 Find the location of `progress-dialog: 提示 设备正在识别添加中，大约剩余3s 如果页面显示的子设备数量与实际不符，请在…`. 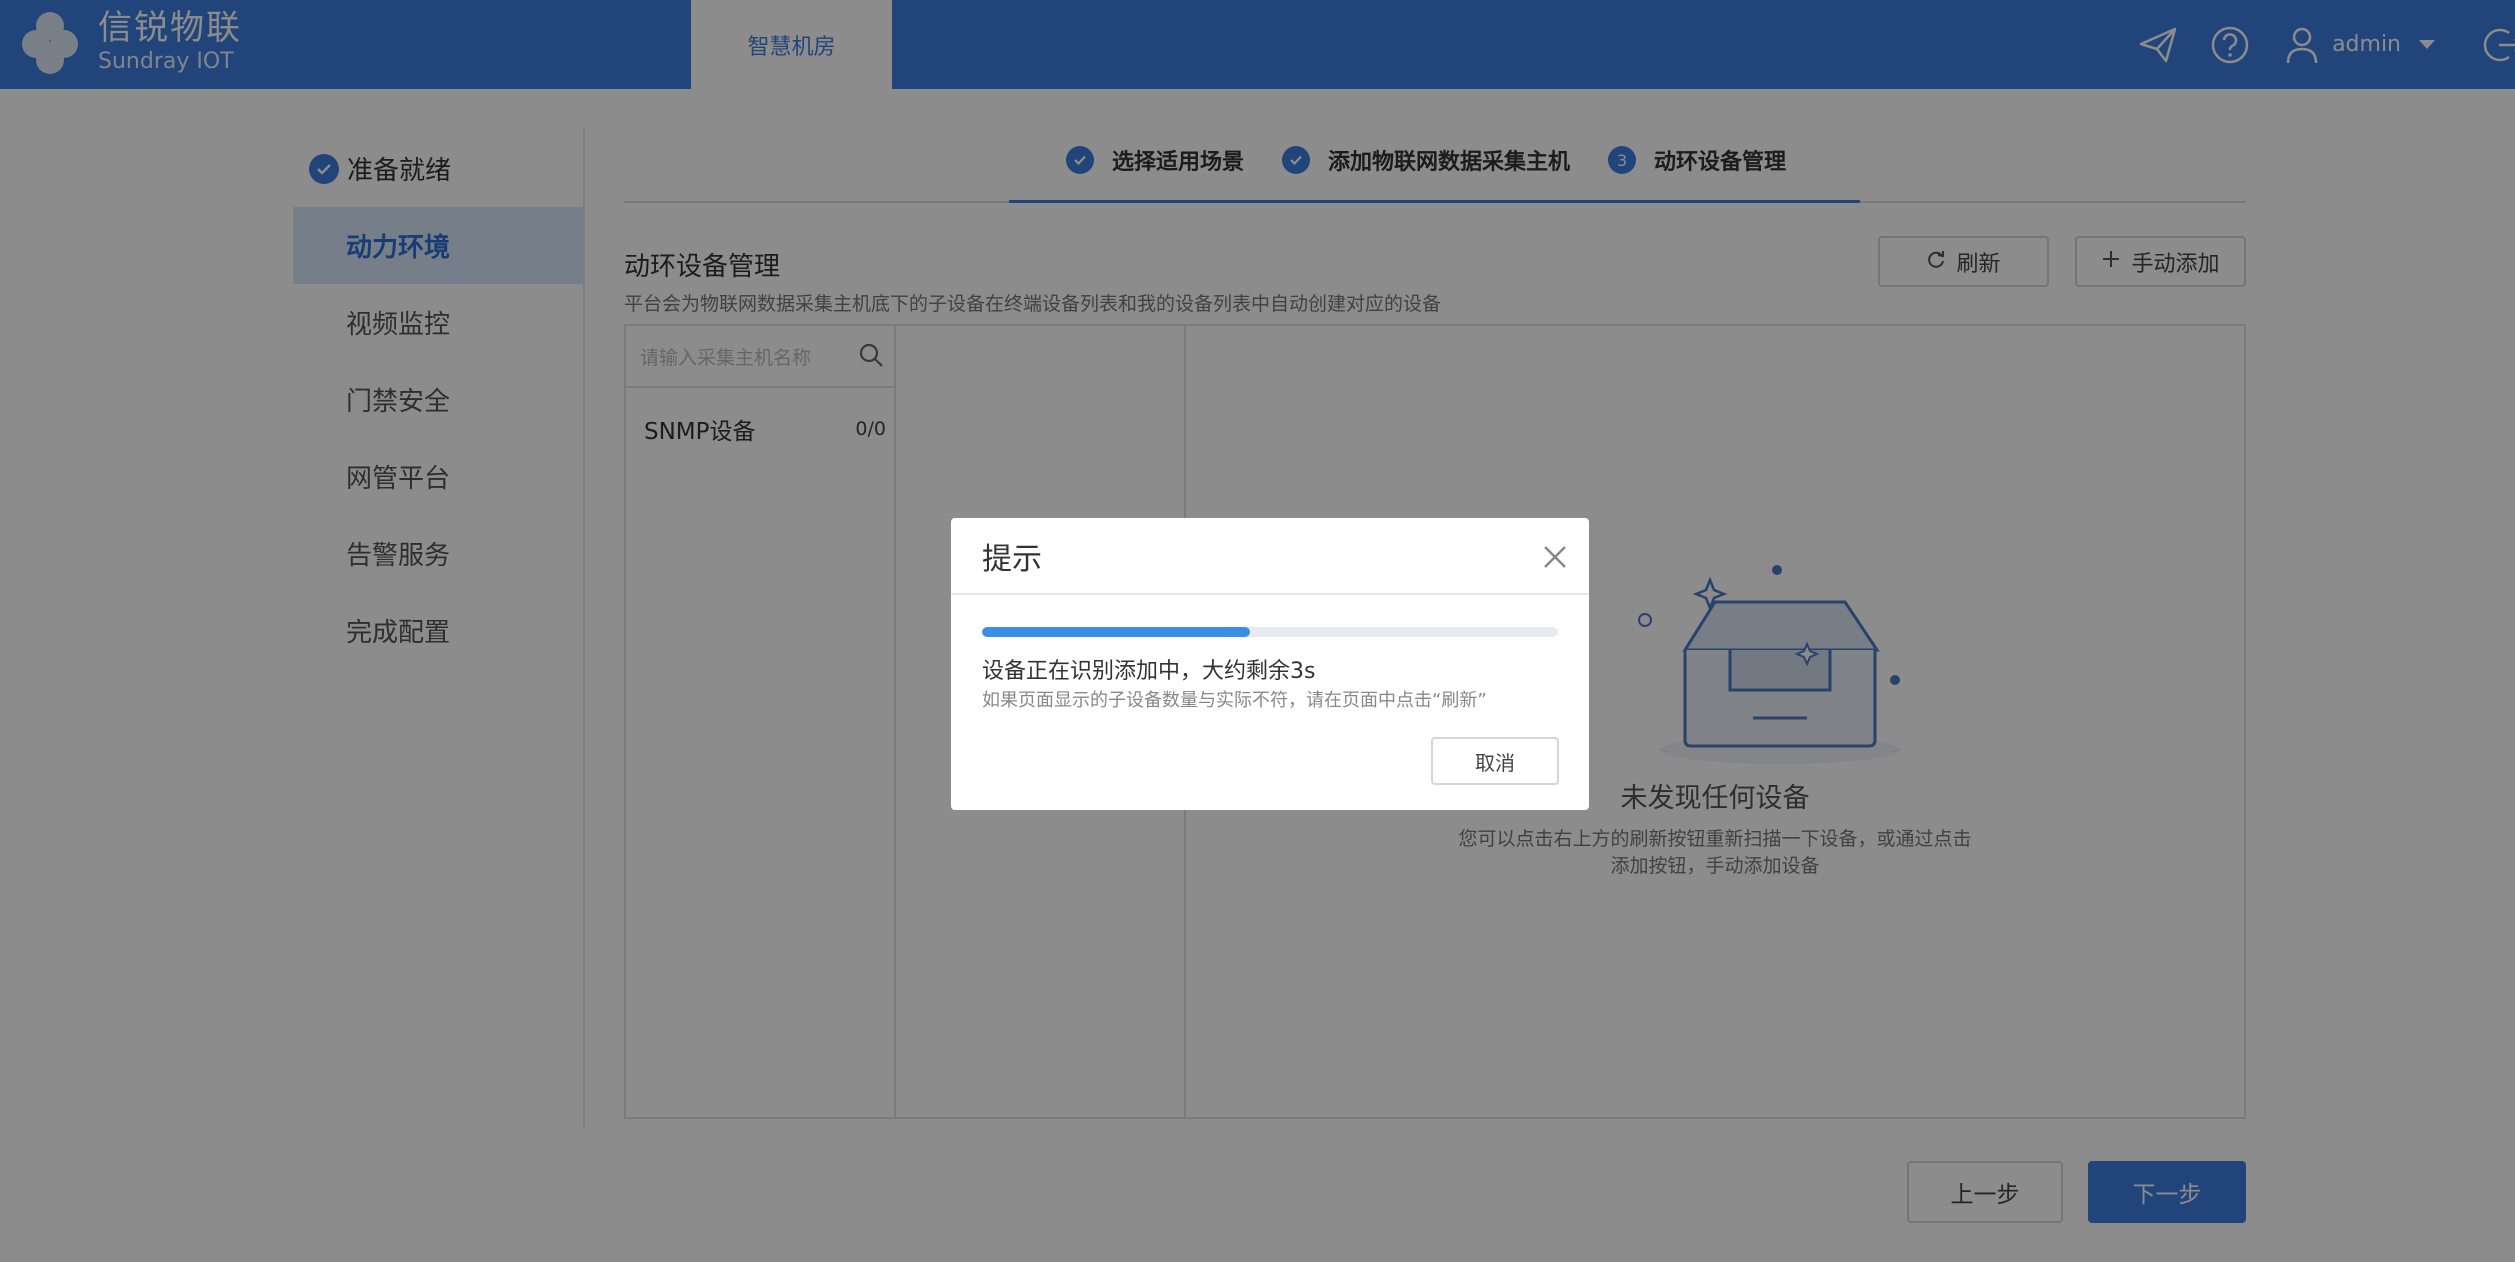

progress-dialog: 提示 设备正在识别添加中，大约剩余3s 如果页面显示的子设备数量与实际不符，请在… is located at coordinates (1270, 664).